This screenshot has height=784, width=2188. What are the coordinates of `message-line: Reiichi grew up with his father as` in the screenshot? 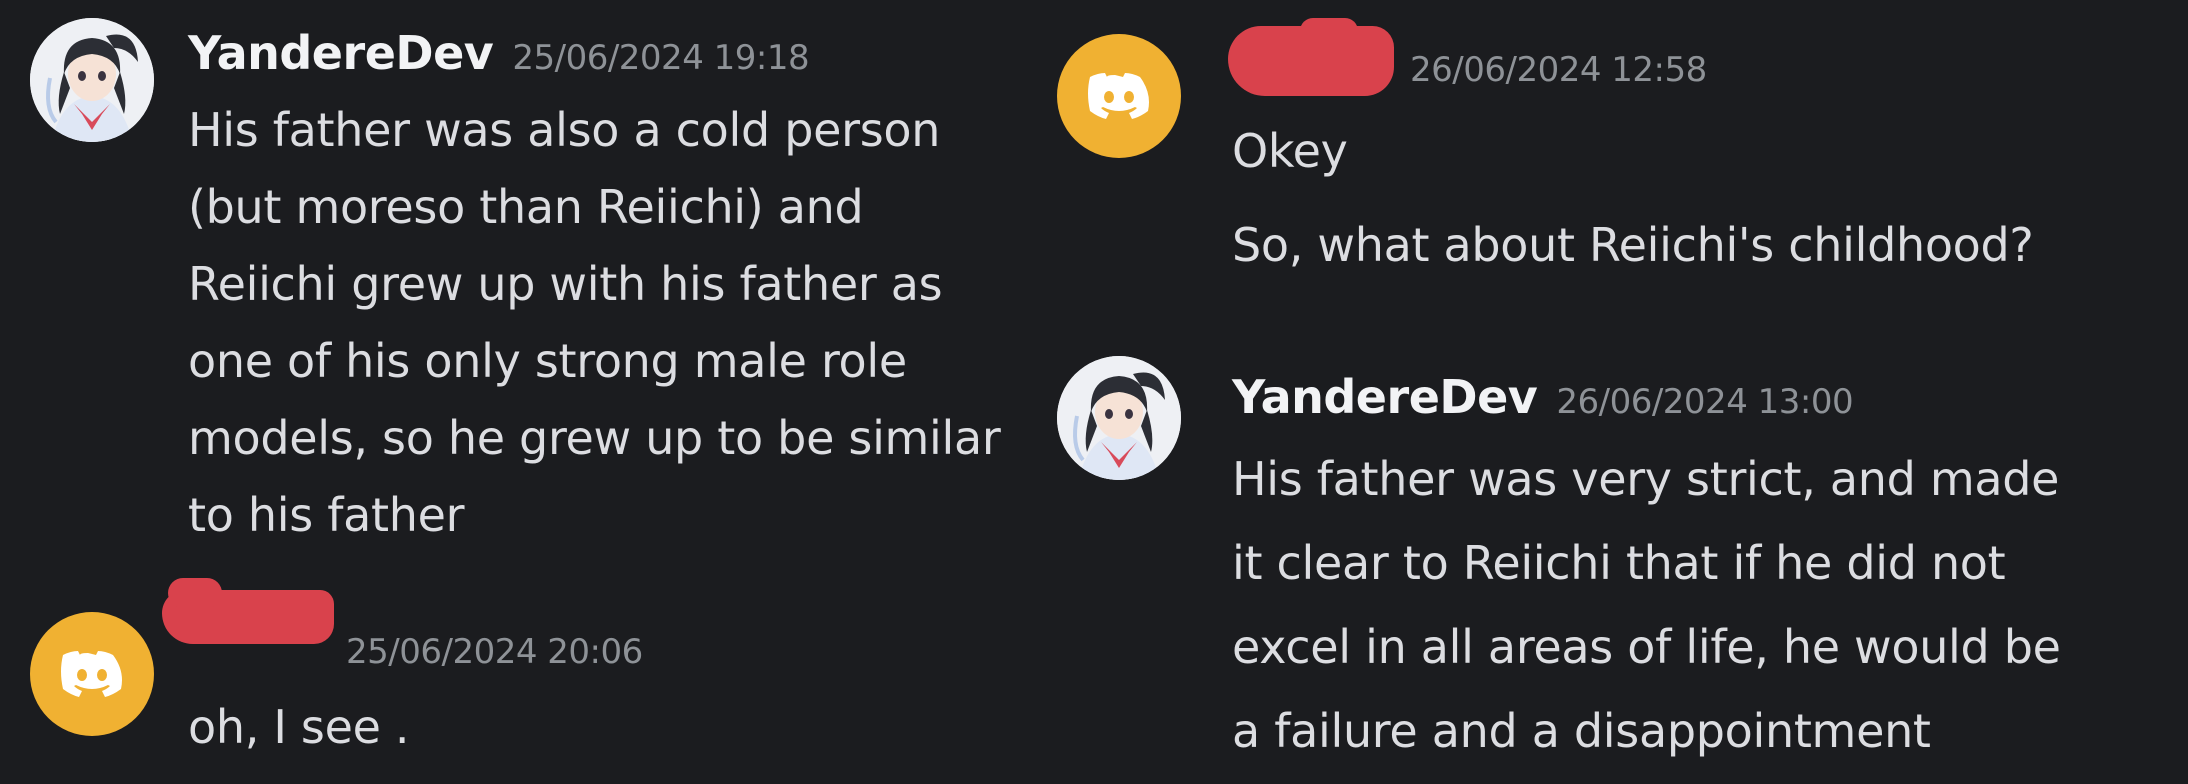 It's located at (565, 284).